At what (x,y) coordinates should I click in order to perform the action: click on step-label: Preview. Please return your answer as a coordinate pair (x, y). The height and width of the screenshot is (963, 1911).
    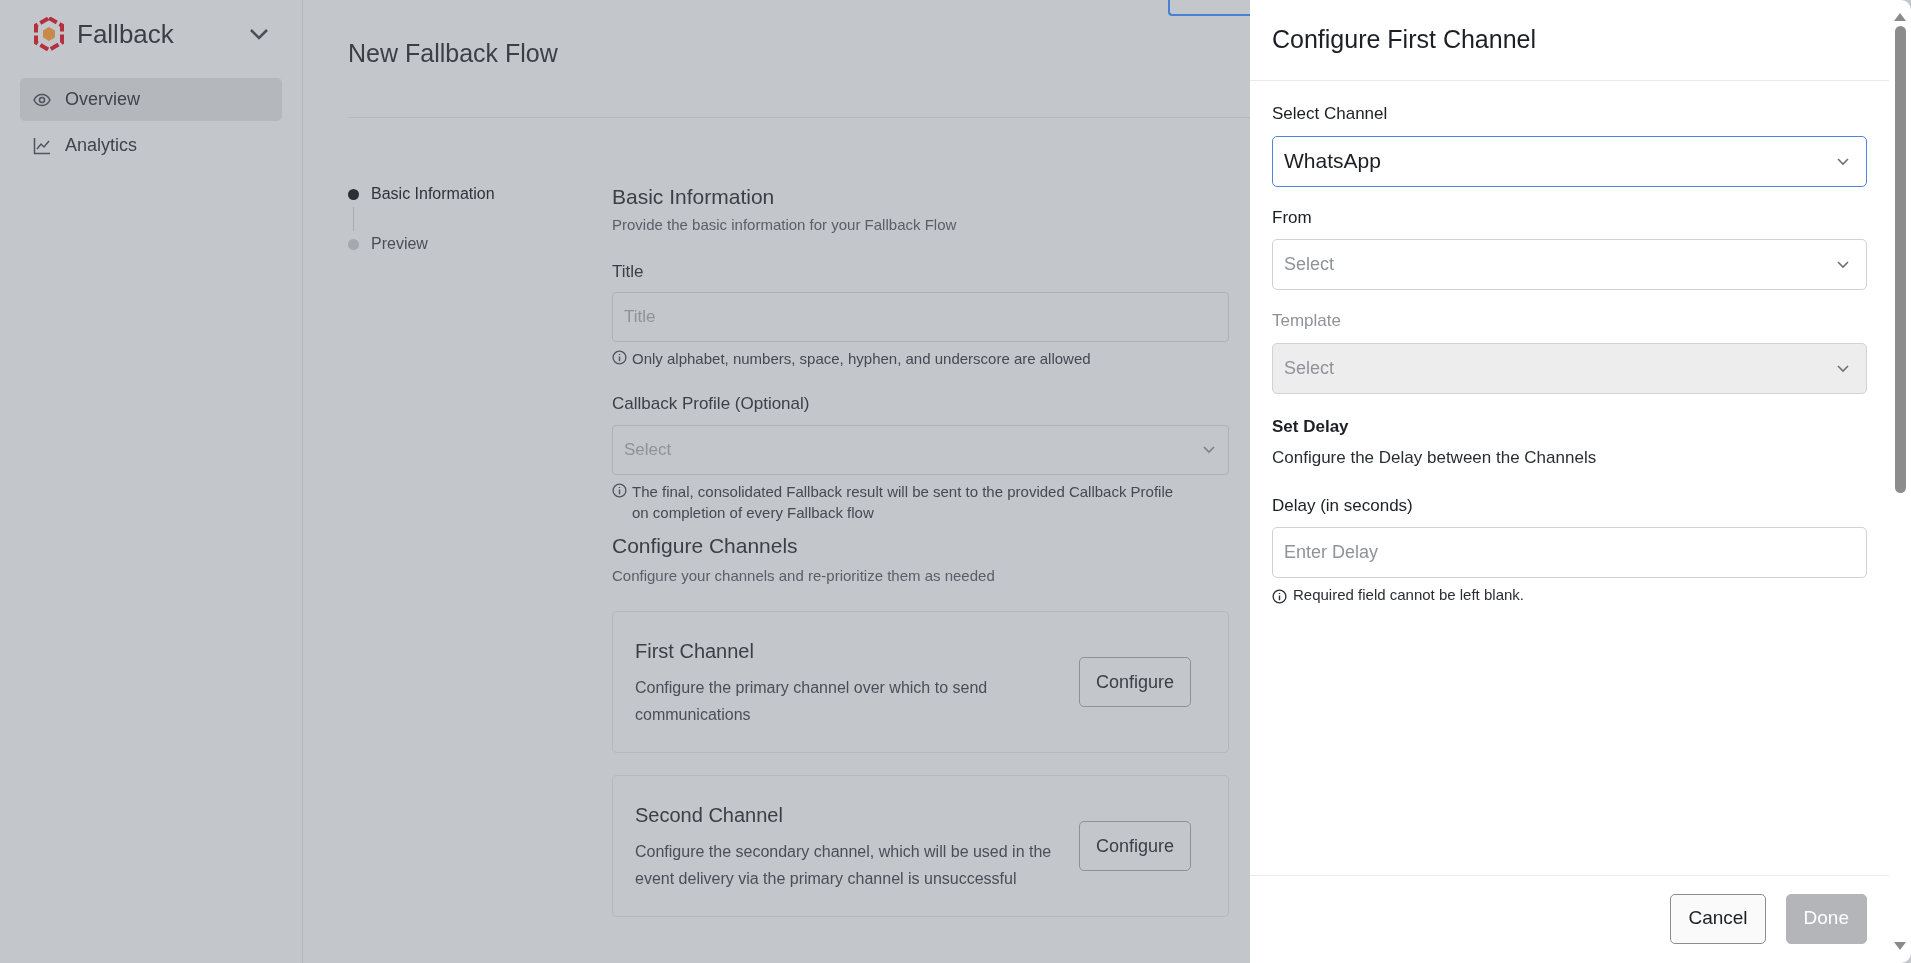
    Looking at the image, I should click on (399, 244).